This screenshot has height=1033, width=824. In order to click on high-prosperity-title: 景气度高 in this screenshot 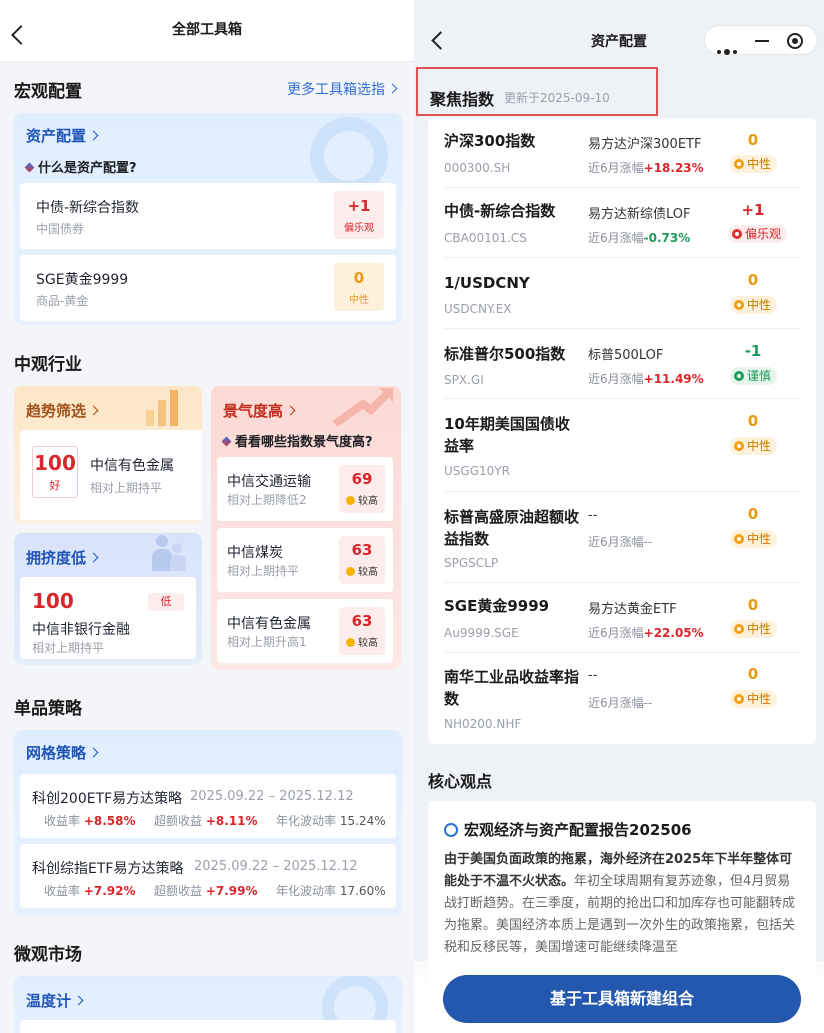, I will do `click(259, 410)`.